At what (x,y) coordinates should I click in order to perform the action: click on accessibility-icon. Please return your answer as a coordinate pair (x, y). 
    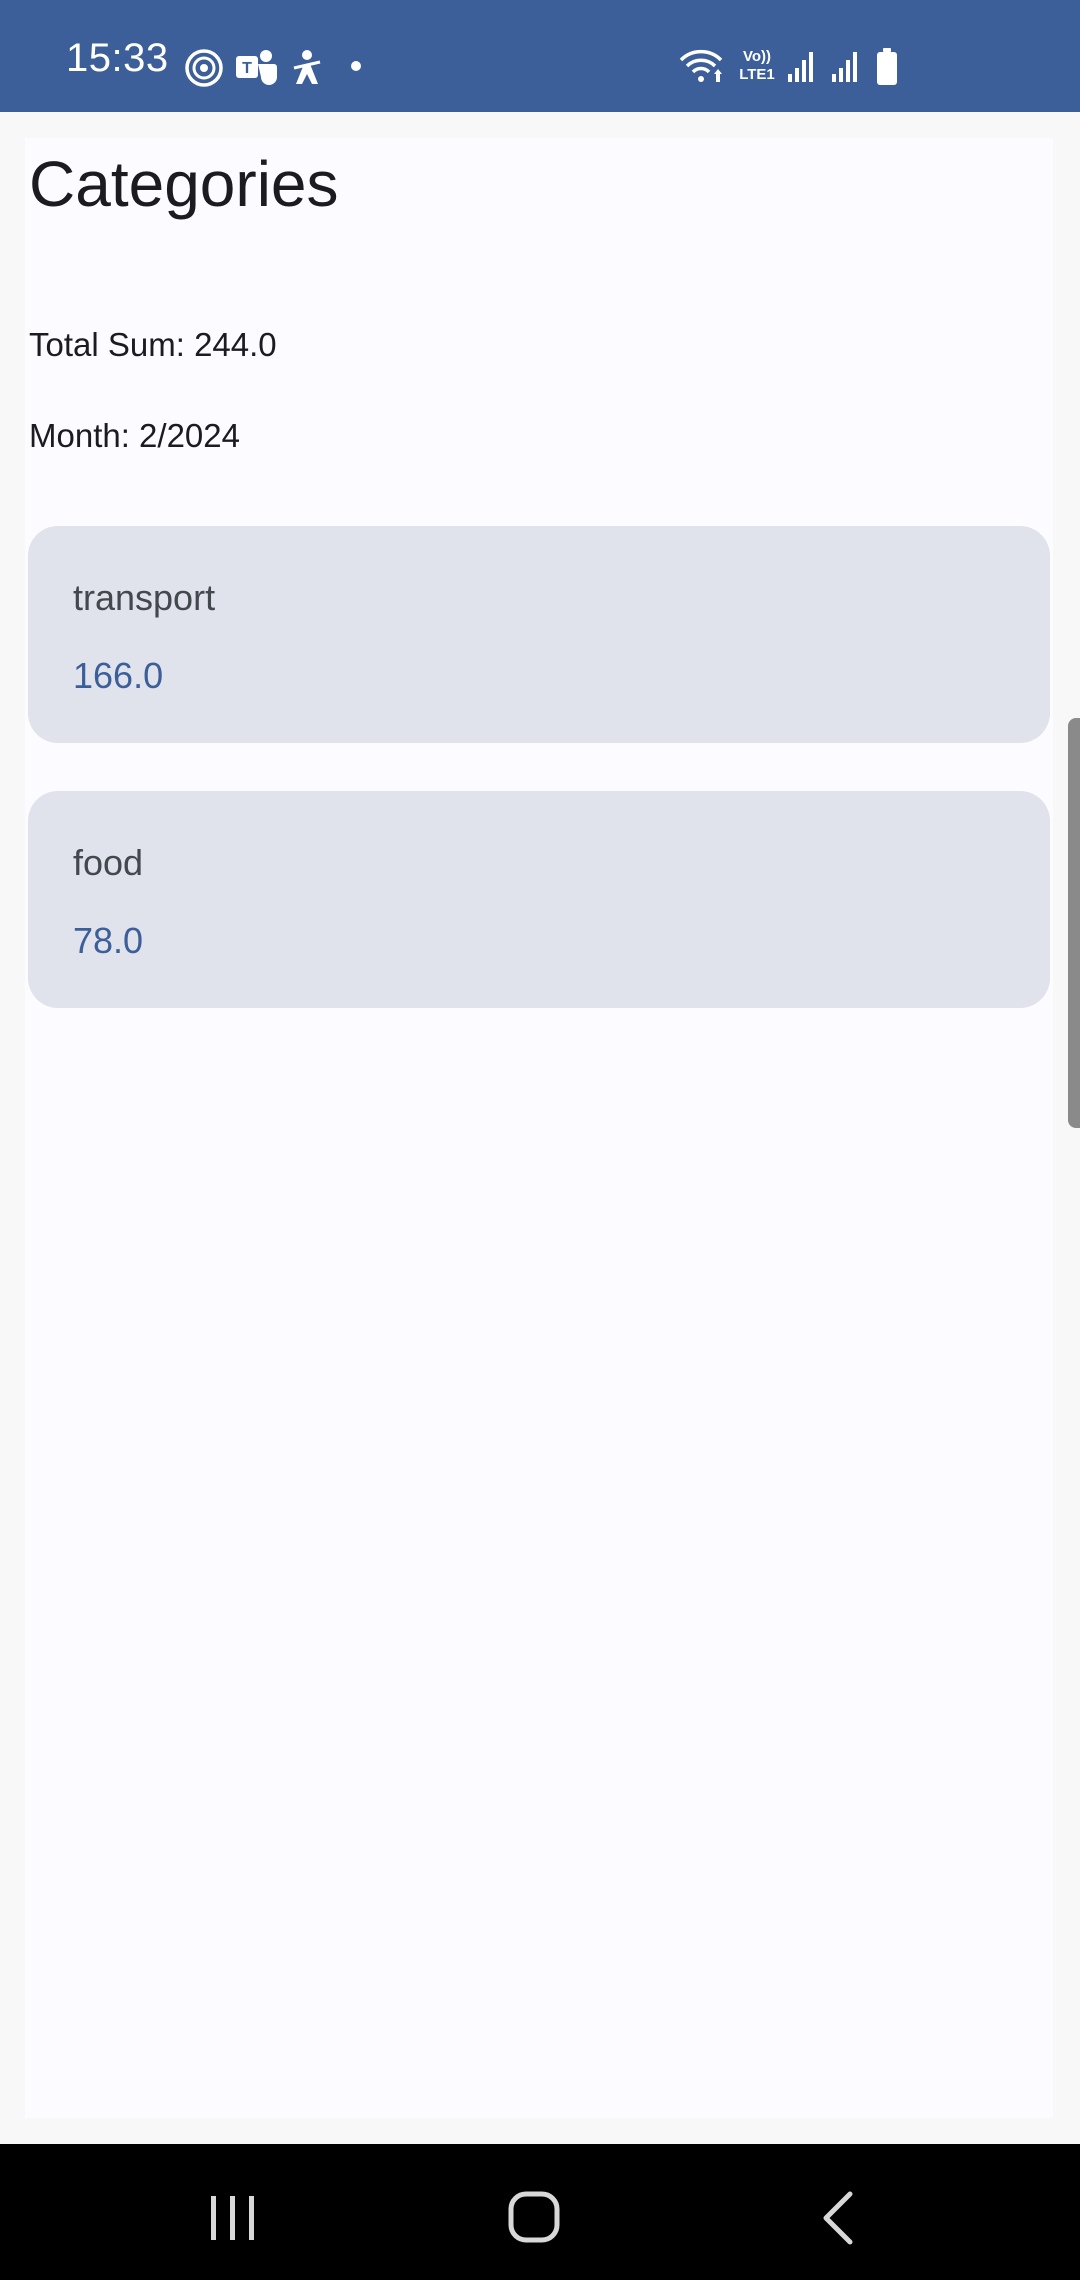
    Looking at the image, I should click on (307, 67).